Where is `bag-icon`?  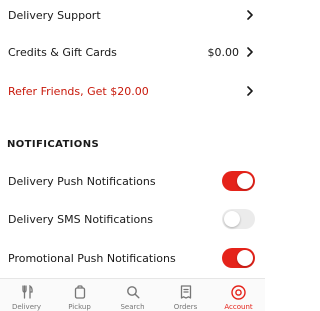
bag-icon is located at coordinates (80, 292).